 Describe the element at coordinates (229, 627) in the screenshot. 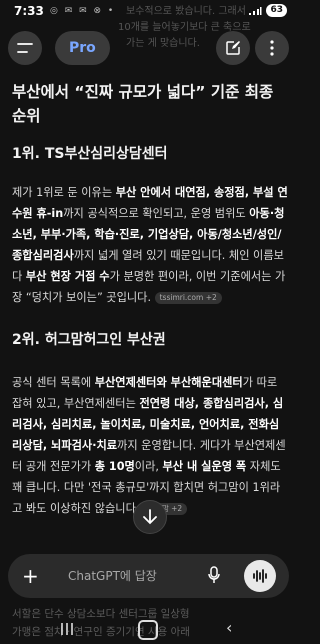

I see `back-icon: ‹` at that location.